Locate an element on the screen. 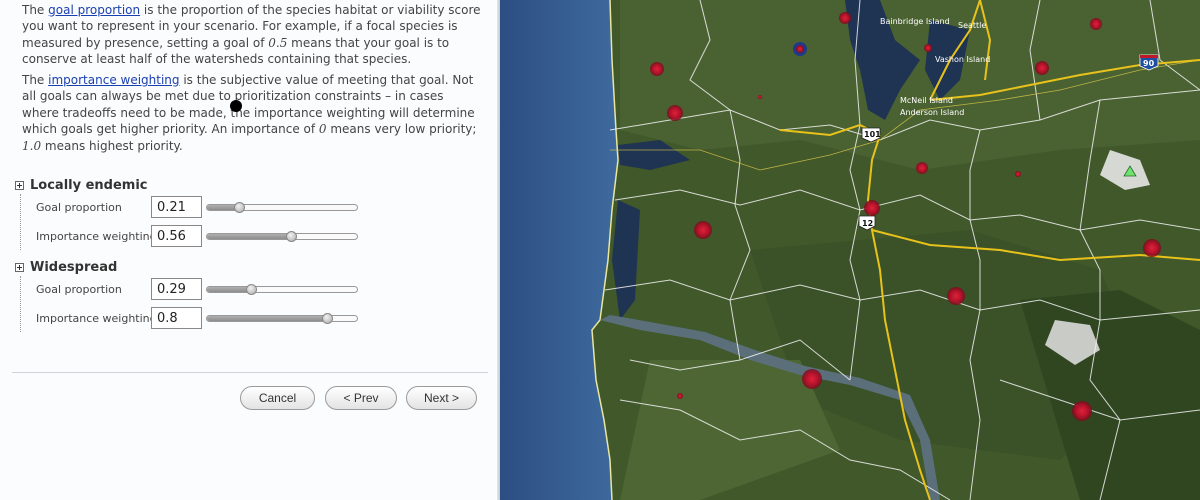 This screenshot has height=500, width=1200. place-label: Seattle is located at coordinates (972, 25).